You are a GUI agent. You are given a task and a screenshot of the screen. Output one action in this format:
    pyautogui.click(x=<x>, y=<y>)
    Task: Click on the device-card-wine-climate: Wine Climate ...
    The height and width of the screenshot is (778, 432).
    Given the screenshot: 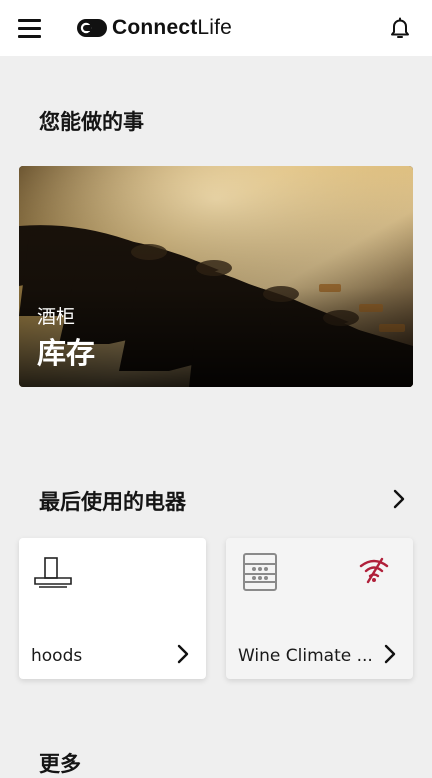 What is the action you would take?
    pyautogui.click(x=319, y=608)
    